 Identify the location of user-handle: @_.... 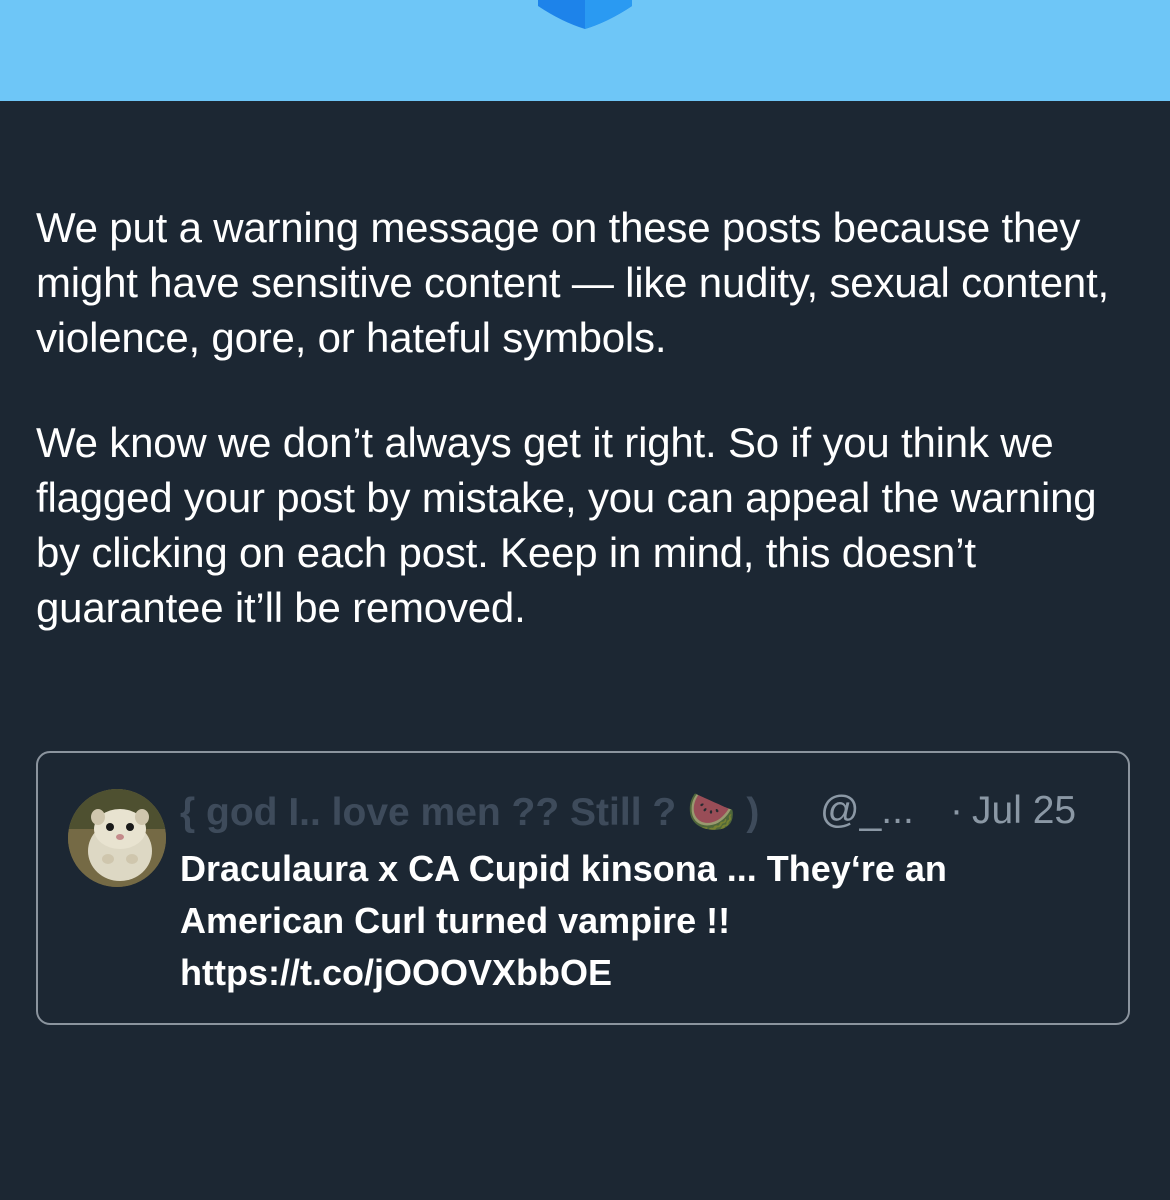
(867, 811).